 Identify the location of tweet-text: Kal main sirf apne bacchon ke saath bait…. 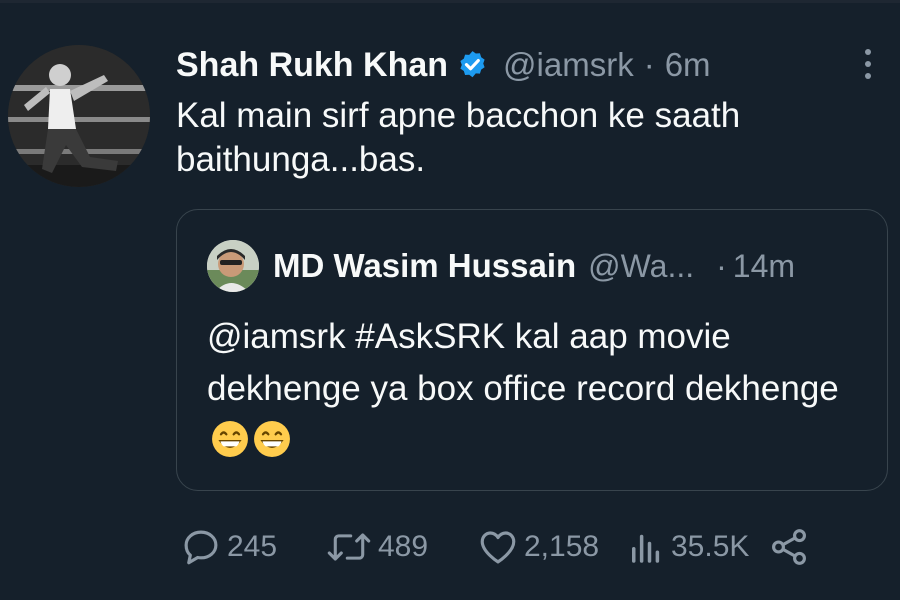
(458, 137).